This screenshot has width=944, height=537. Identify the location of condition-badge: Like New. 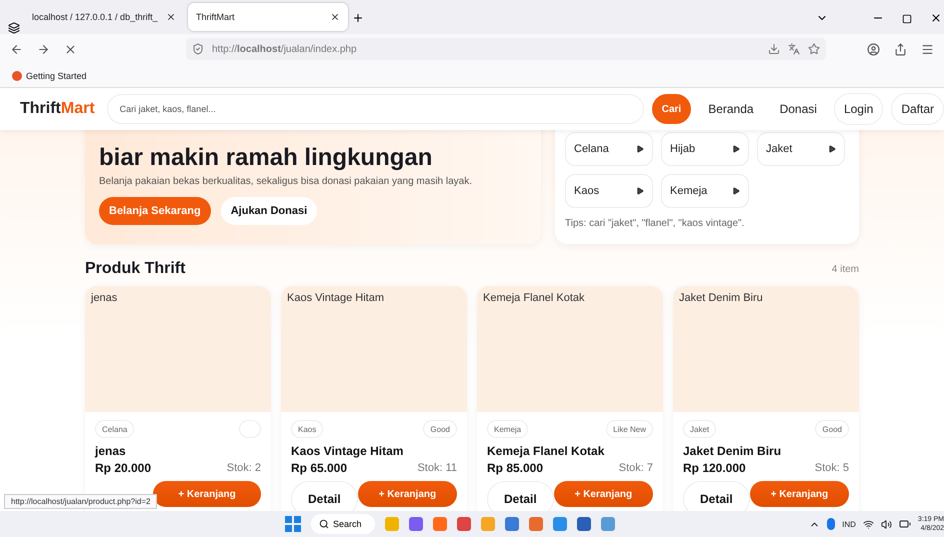
(629, 429).